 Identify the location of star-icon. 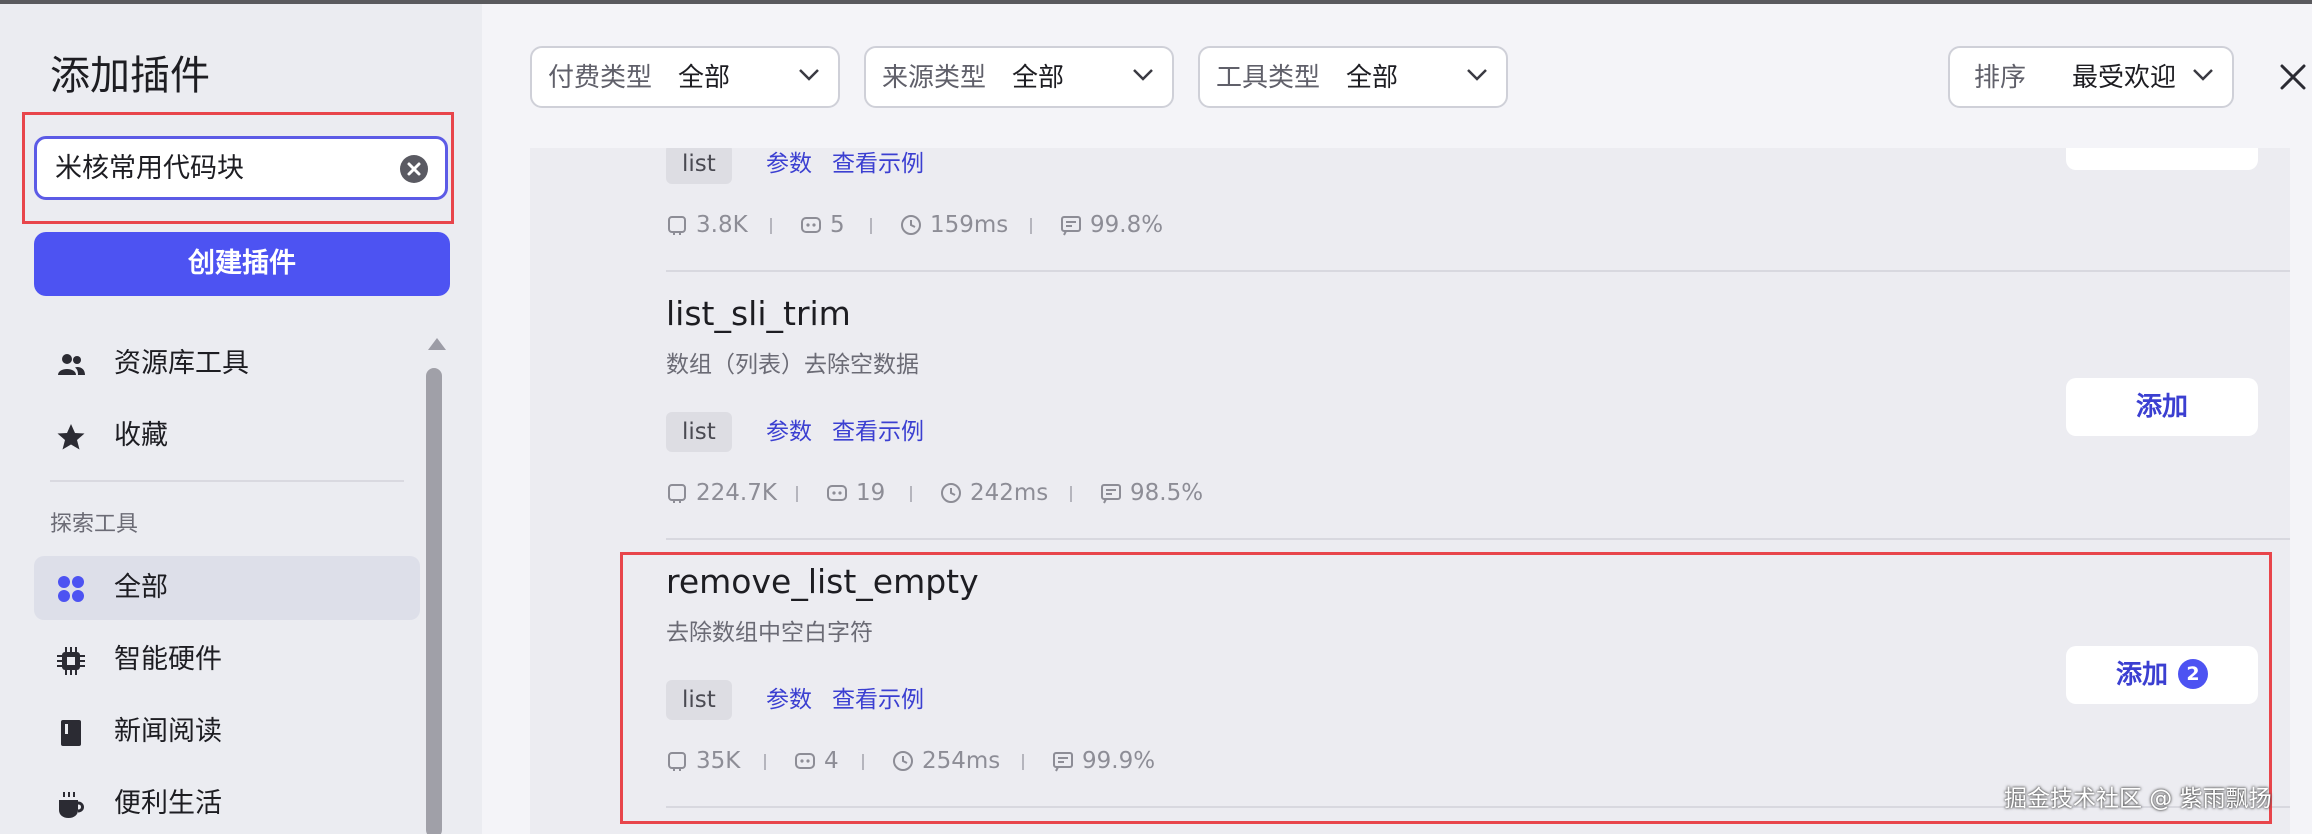
(71, 437).